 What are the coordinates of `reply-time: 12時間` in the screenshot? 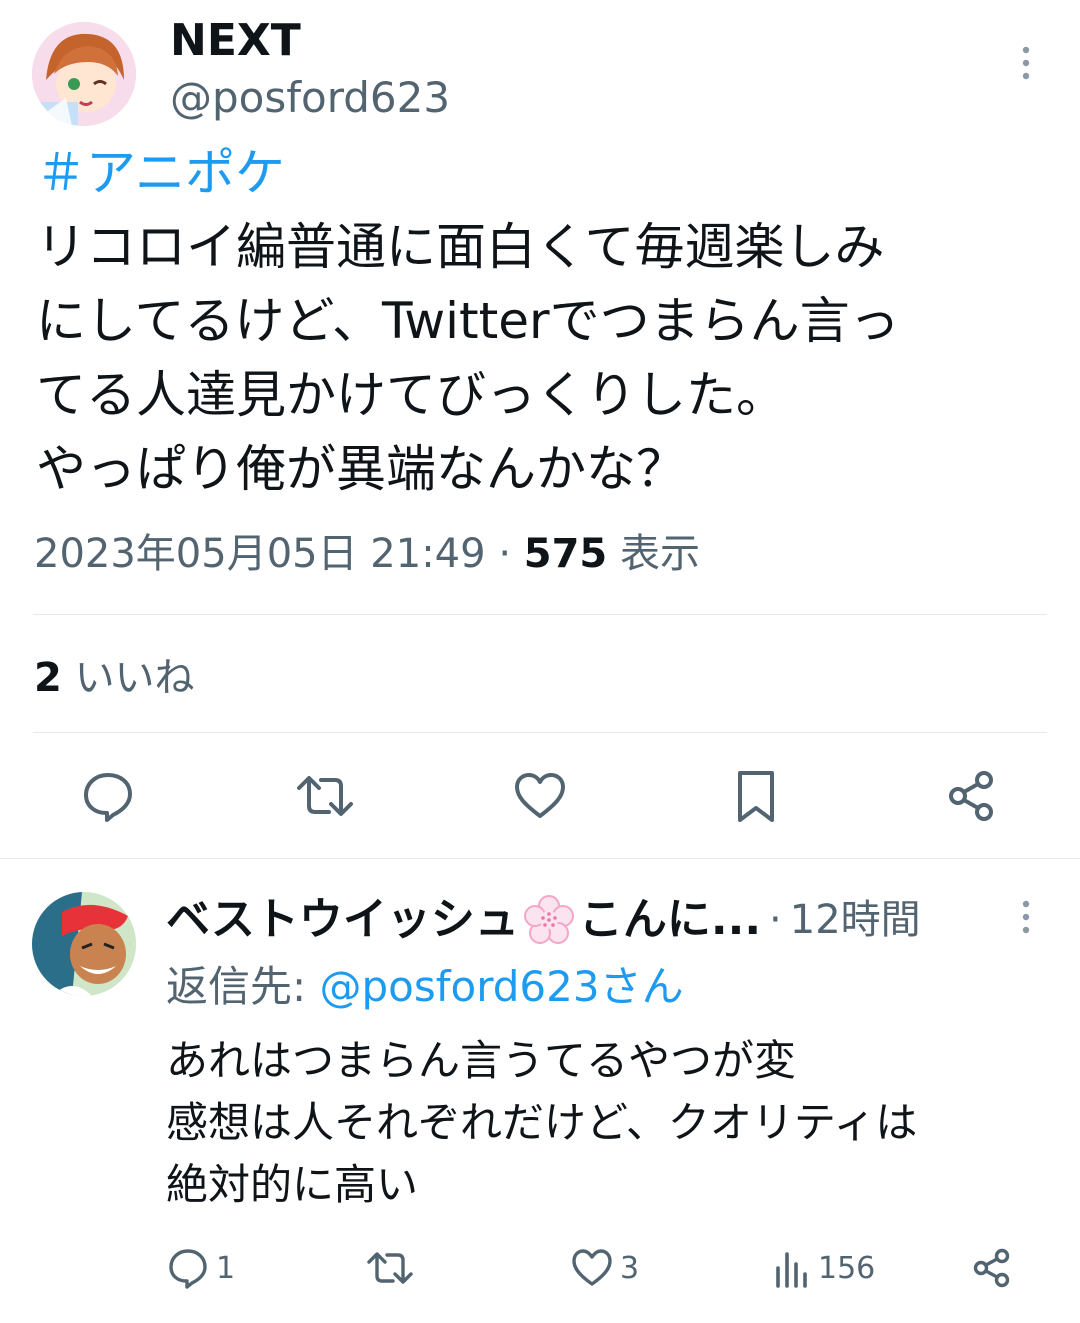 It's located at (855, 920).